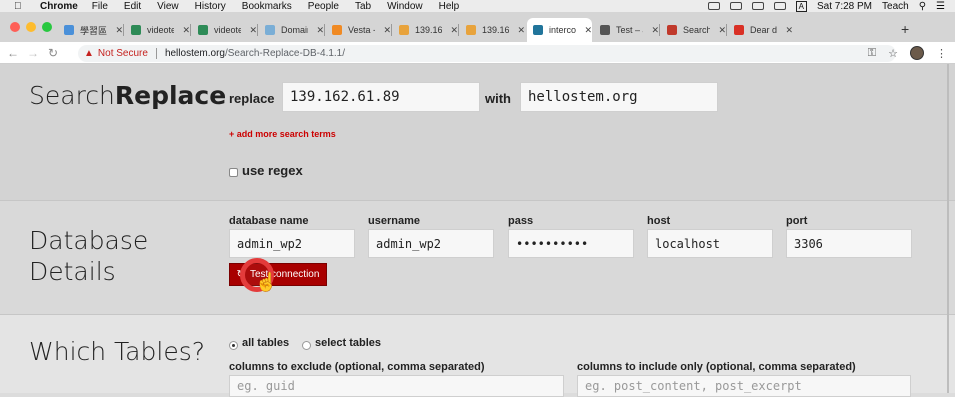 Image resolution: width=955 pixels, height=397 pixels. Describe the element at coordinates (659, 221) in the screenshot. I see `host-label: host` at that location.